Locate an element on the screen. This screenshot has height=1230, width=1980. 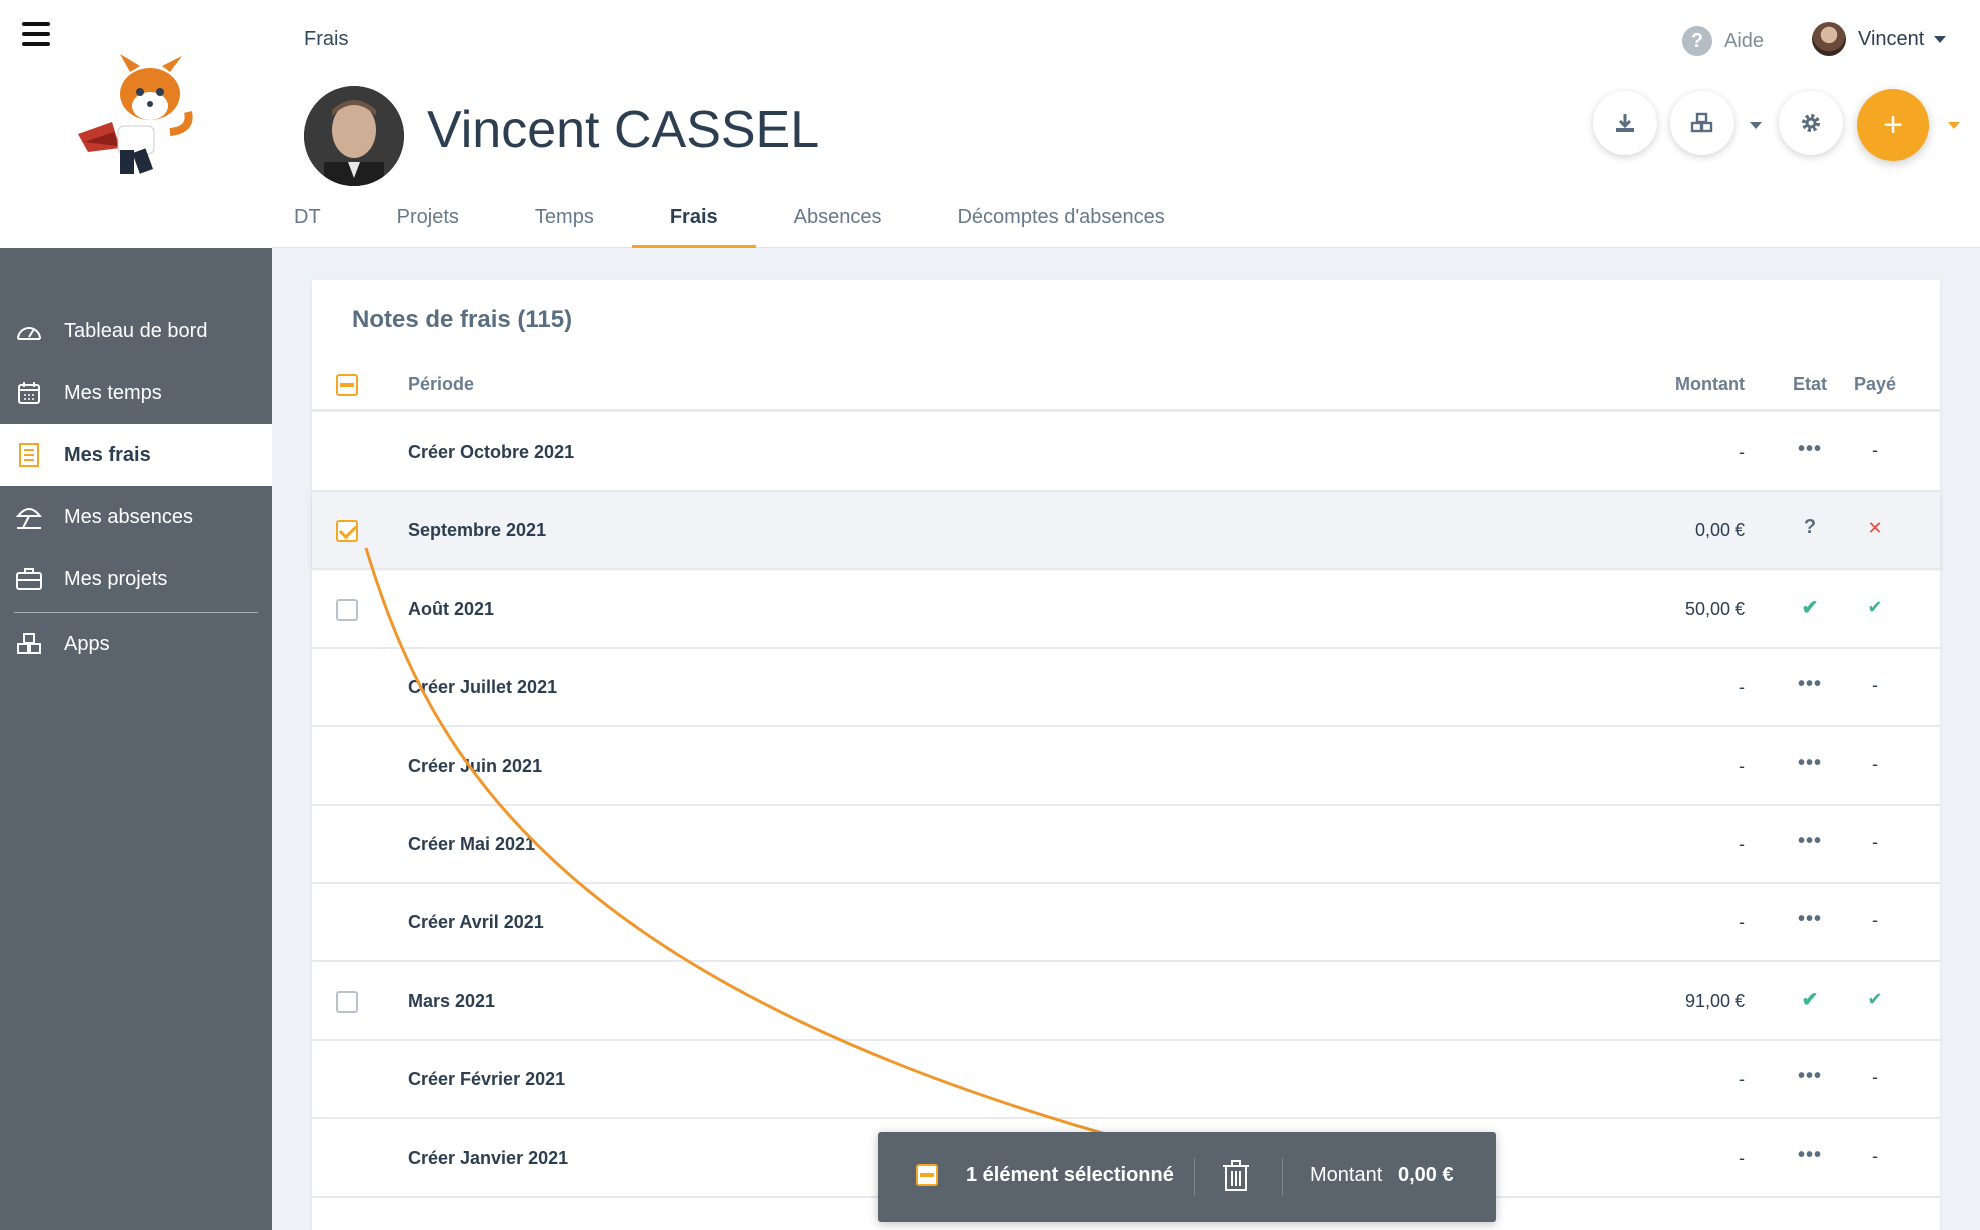
sidebar-item-label: Apps is located at coordinates (87, 643).